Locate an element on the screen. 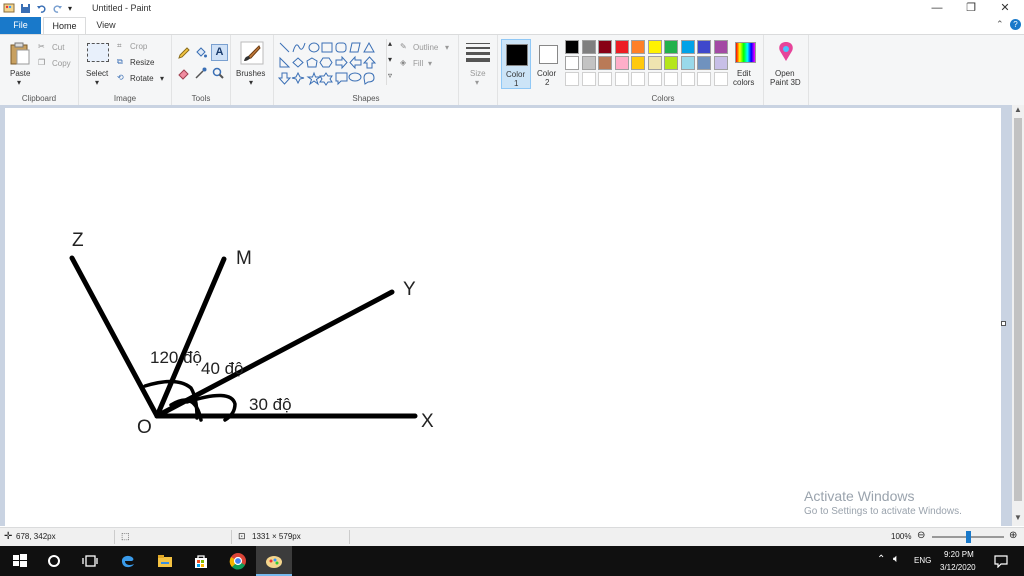  scroll-down-icon: ▼ is located at coordinates (1018, 517).